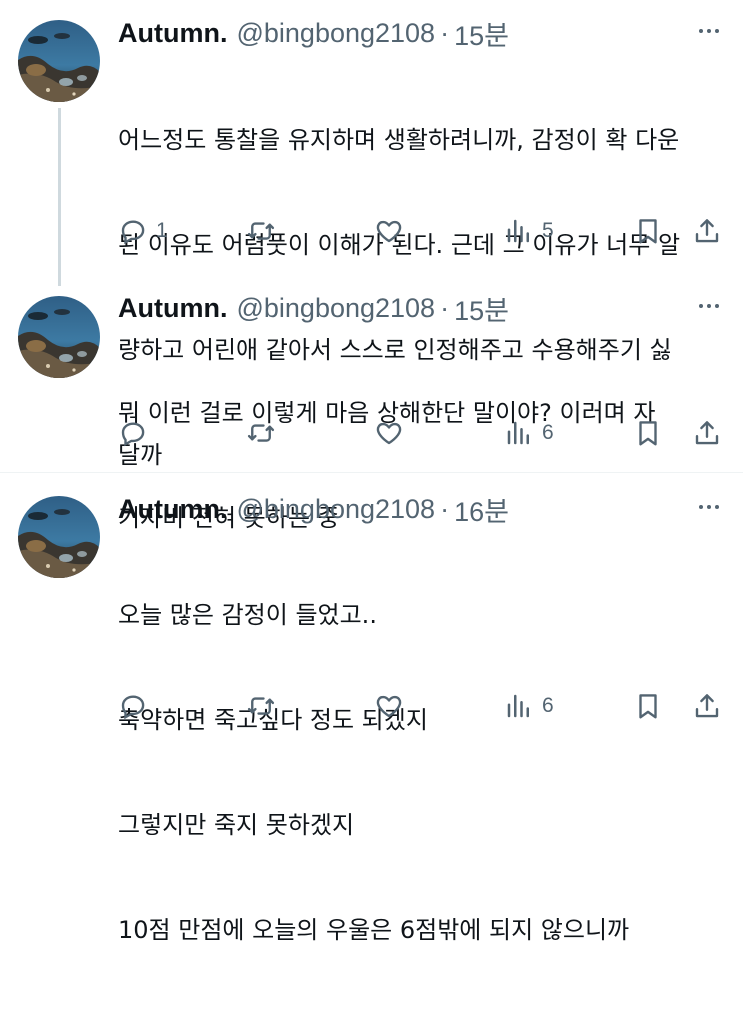 Image resolution: width=743 pixels, height=1018 pixels. Describe the element at coordinates (548, 230) in the screenshot. I see `views-count: 5` at that location.